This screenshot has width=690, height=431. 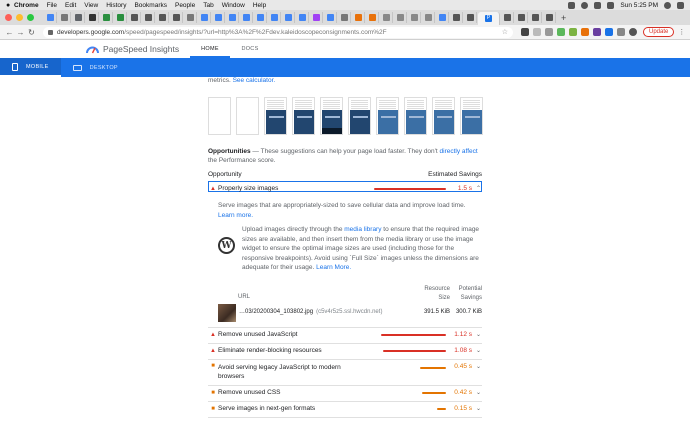 What do you see at coordinates (667, 5) in the screenshot?
I see `search-icon` at bounding box center [667, 5].